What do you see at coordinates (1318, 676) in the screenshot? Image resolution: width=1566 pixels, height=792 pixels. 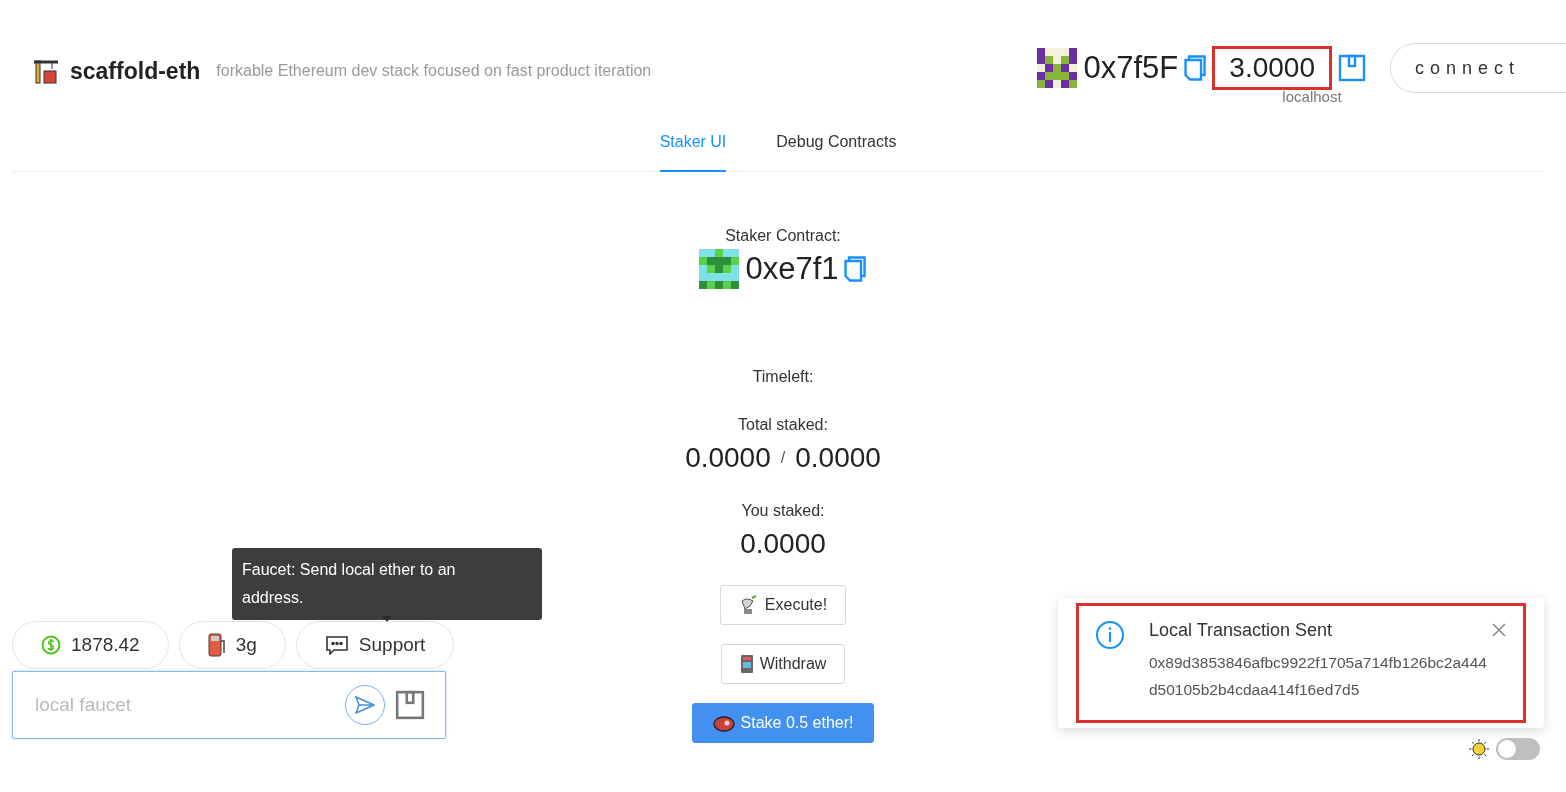 I see `transaction-hash: 0x89d3853846afbc9922f1705a714fb126bc2a444d50105b2b4cdaa414f16ed7d5` at bounding box center [1318, 676].